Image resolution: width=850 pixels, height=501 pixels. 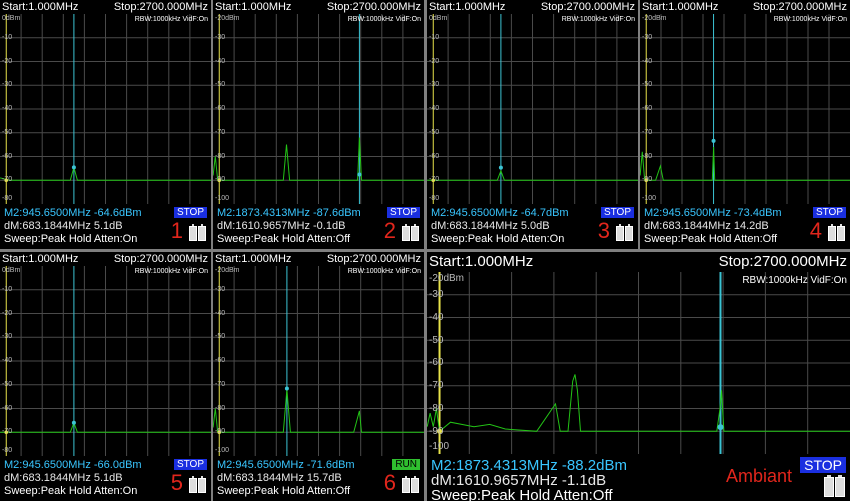 What do you see at coordinates (73, 213) in the screenshot?
I see `marker-readout: M2:945.6500MHz -64.6dBm` at bounding box center [73, 213].